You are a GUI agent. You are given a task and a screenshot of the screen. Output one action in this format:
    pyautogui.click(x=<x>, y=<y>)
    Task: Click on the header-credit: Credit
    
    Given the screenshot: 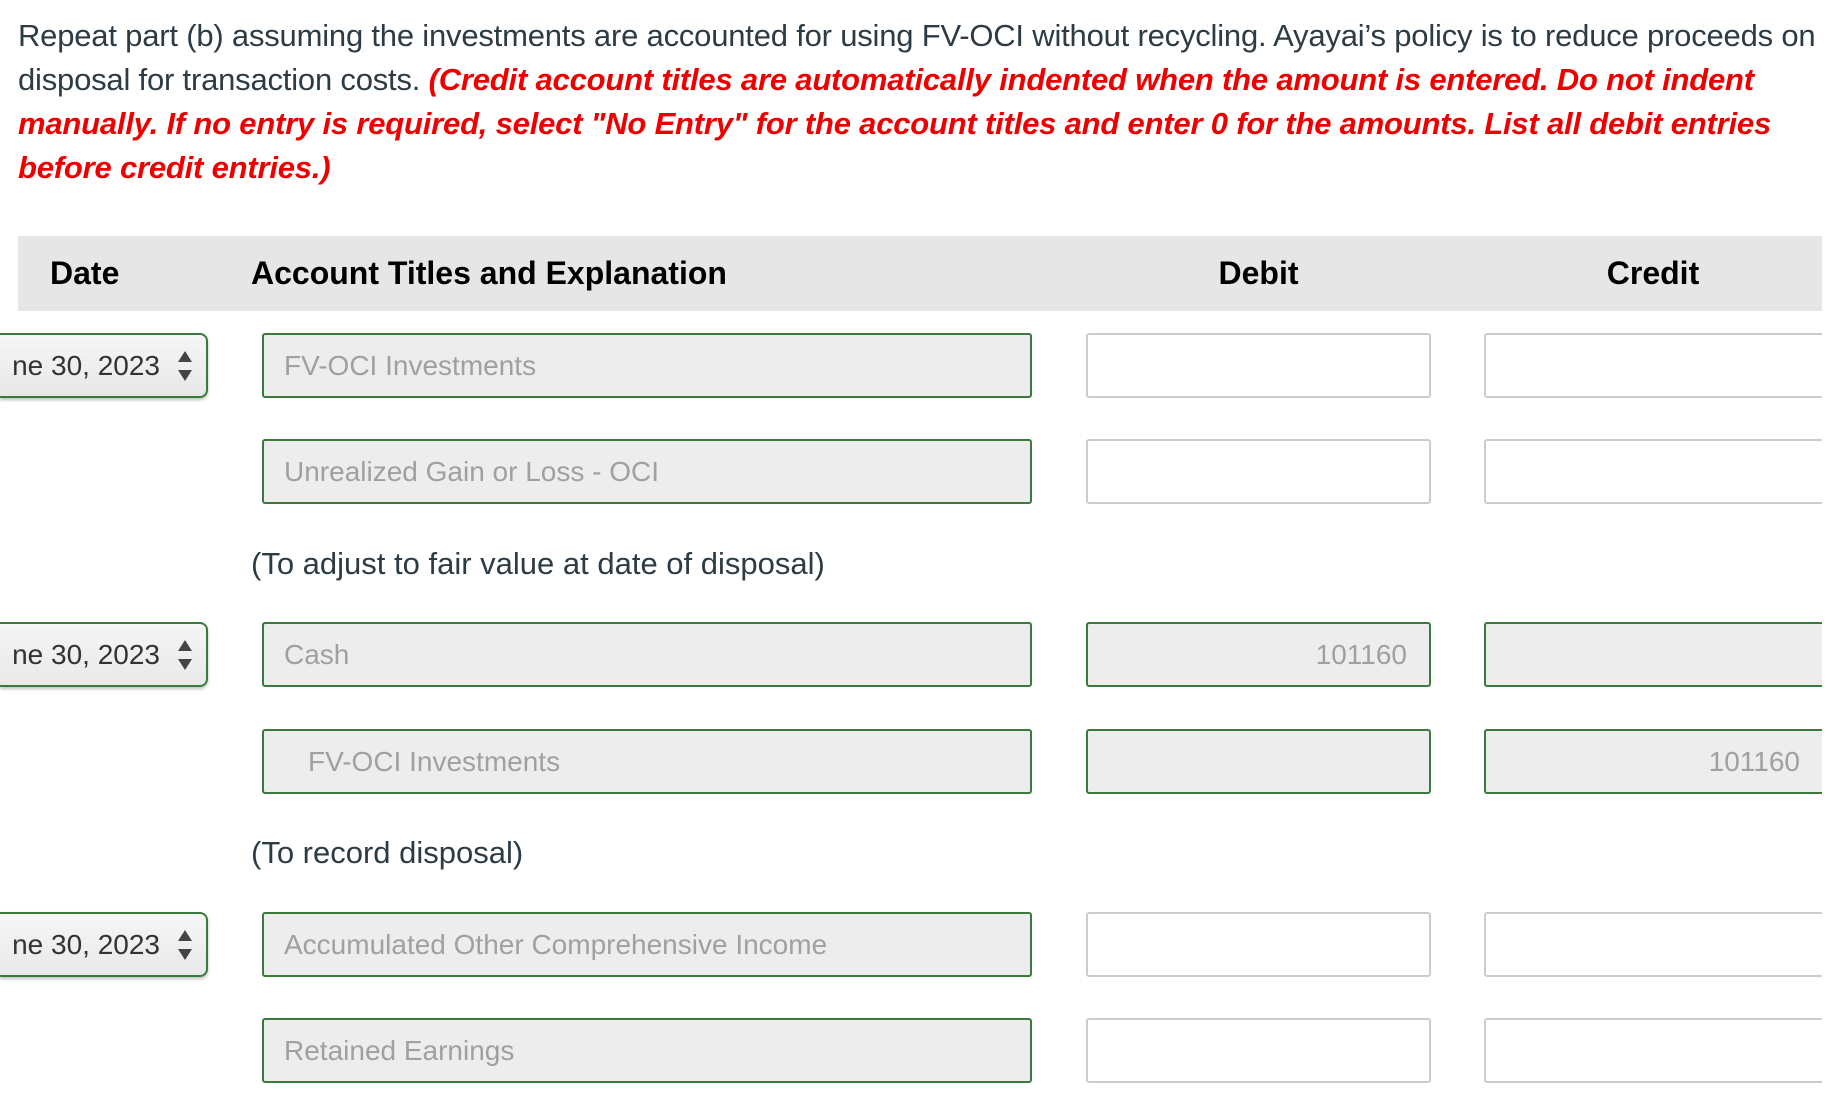 What is the action you would take?
    pyautogui.click(x=1653, y=273)
    